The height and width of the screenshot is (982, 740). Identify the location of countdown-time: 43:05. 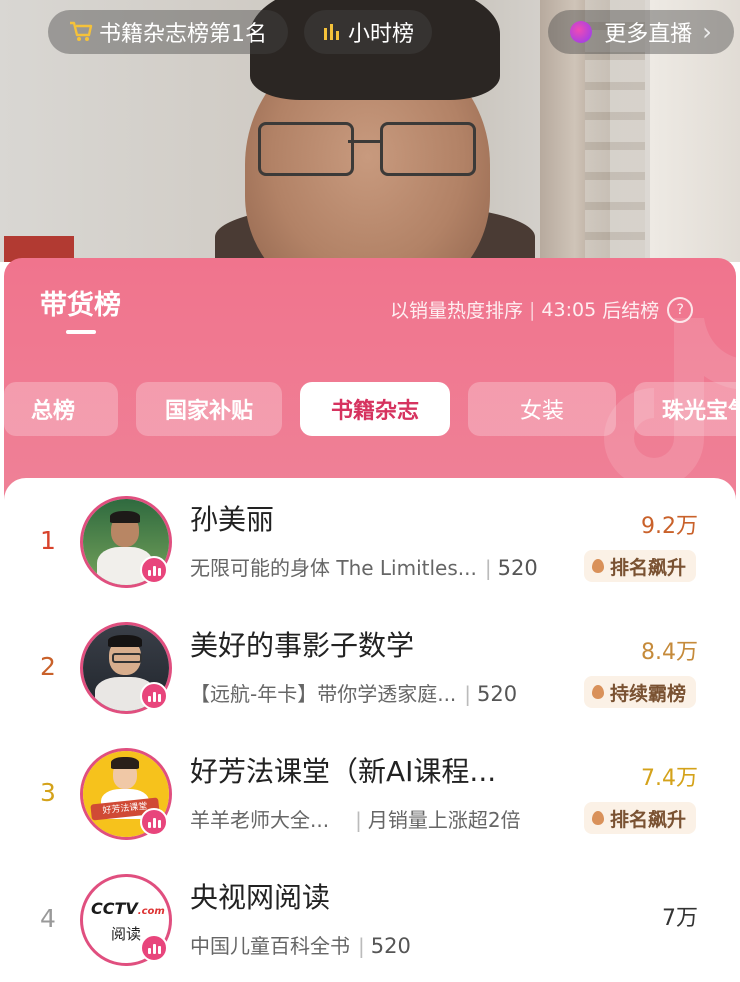
(569, 309).